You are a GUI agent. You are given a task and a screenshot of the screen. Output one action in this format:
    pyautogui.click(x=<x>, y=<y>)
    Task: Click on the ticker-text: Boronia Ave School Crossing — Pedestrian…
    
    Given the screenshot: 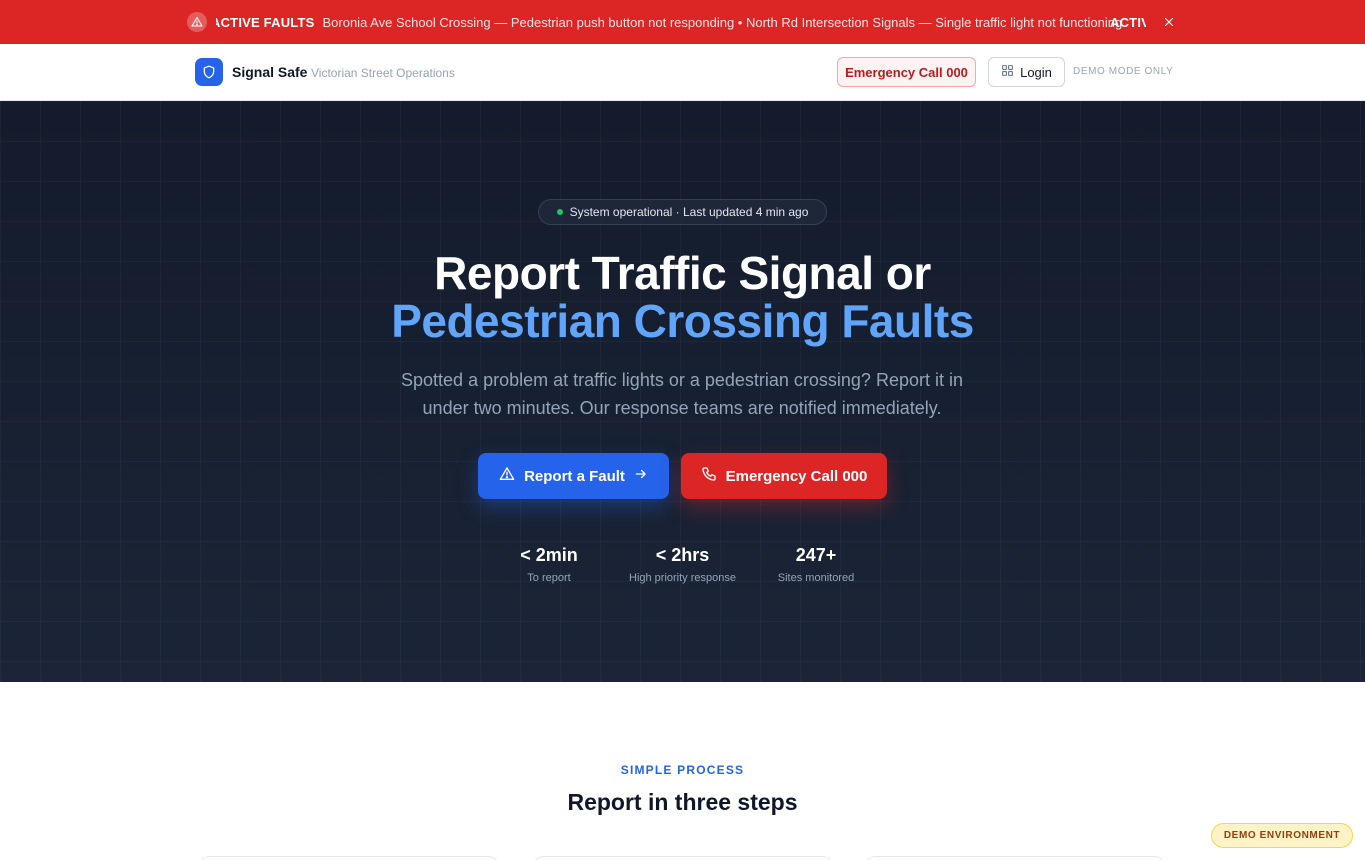 What is the action you would take?
    pyautogui.click(x=722, y=22)
    